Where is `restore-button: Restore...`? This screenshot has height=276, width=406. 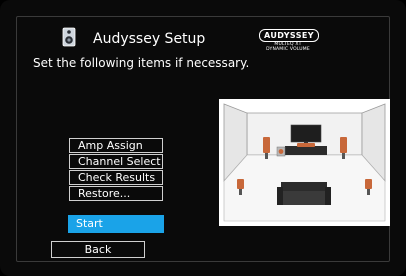
restore-button: Restore... is located at coordinates (116, 193).